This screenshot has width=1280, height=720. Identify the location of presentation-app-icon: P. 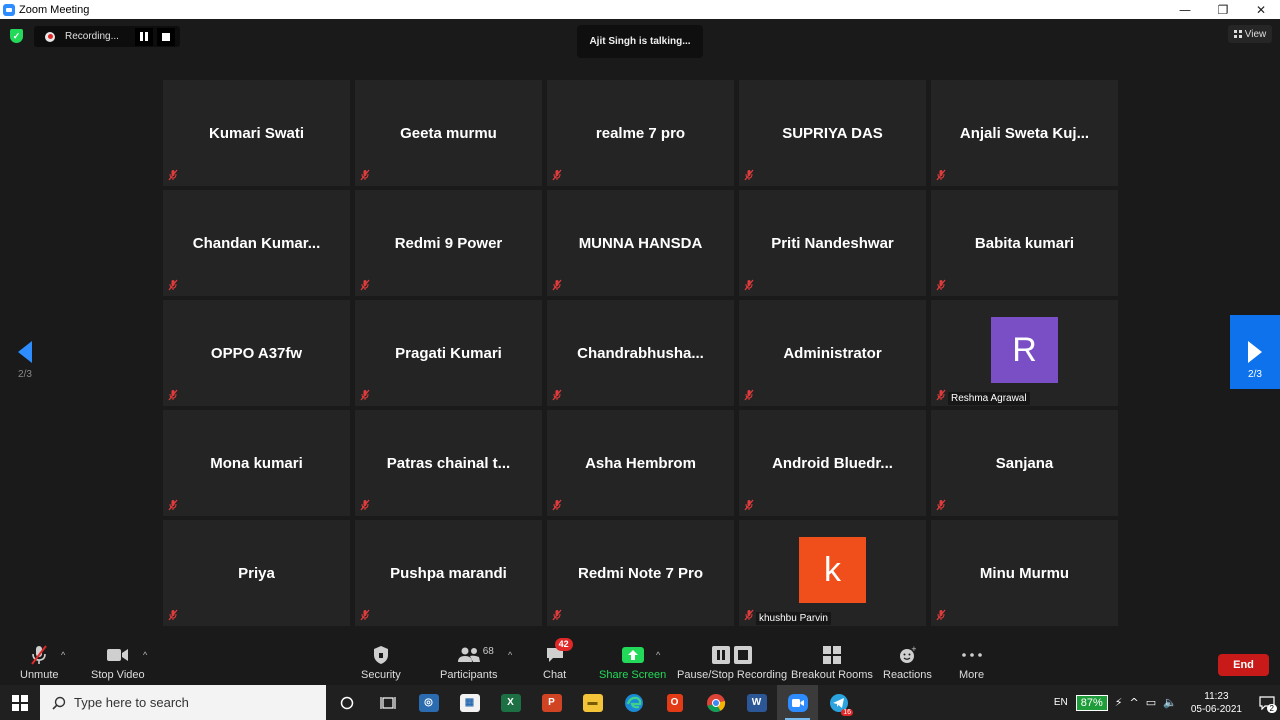
(551, 702).